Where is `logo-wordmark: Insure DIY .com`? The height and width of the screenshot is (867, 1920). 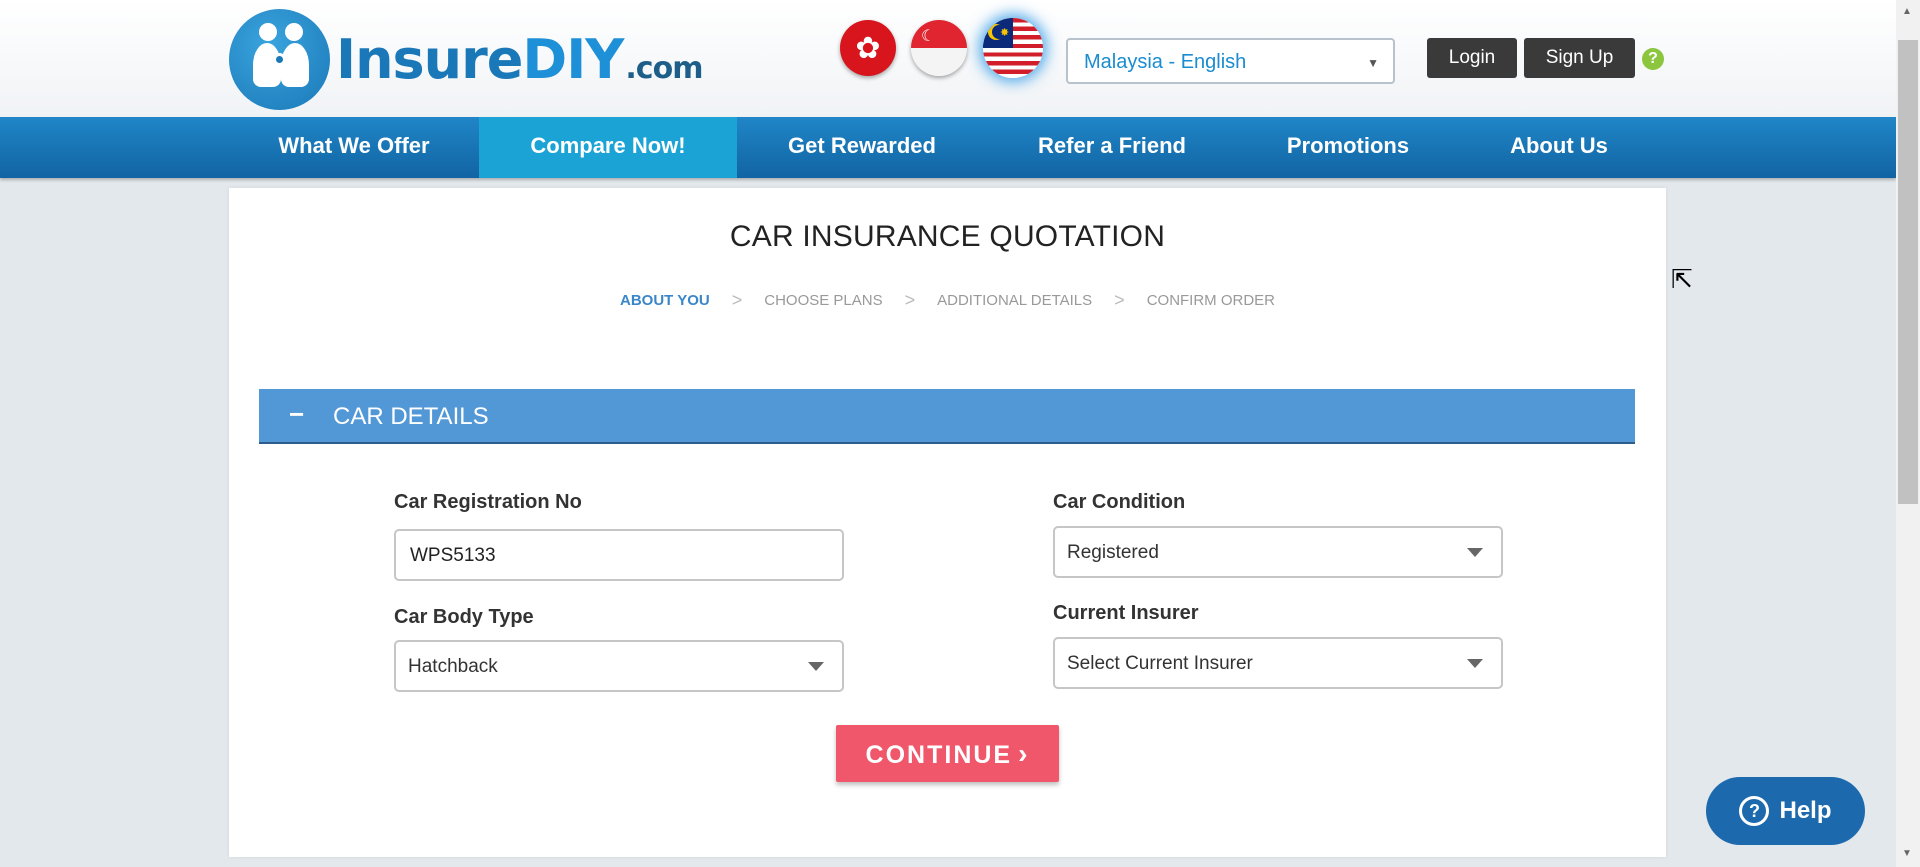 logo-wordmark: Insure DIY .com is located at coordinates (519, 59).